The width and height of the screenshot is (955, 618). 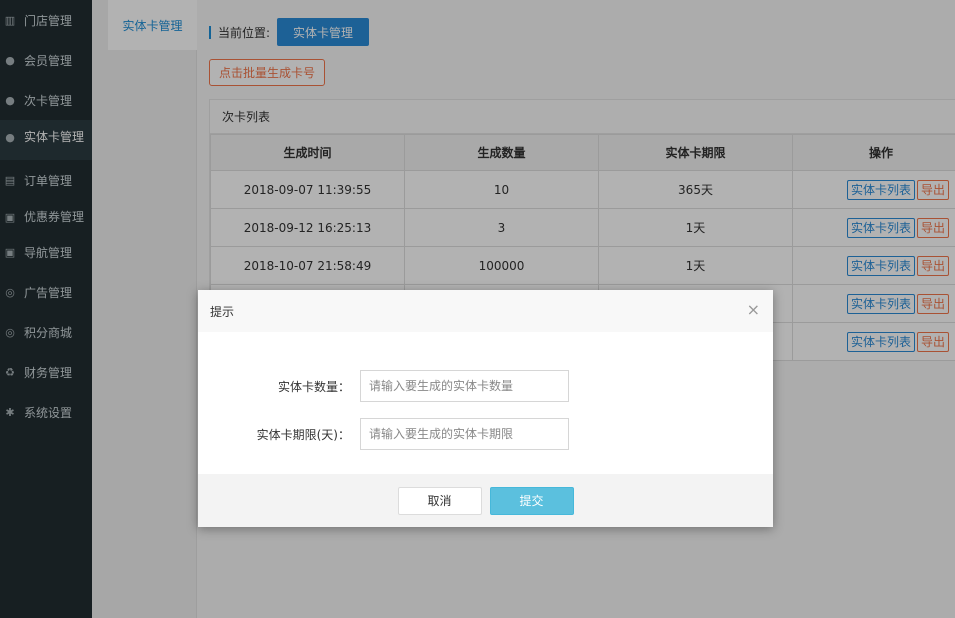 I want to click on qty-label: 实体卡数量：, so click(x=313, y=386).